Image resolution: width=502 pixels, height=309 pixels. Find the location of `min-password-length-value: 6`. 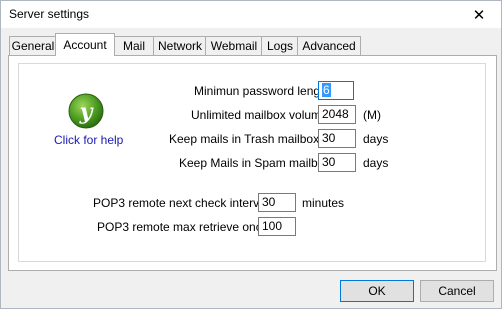

min-password-length-value: 6 is located at coordinates (326, 90).